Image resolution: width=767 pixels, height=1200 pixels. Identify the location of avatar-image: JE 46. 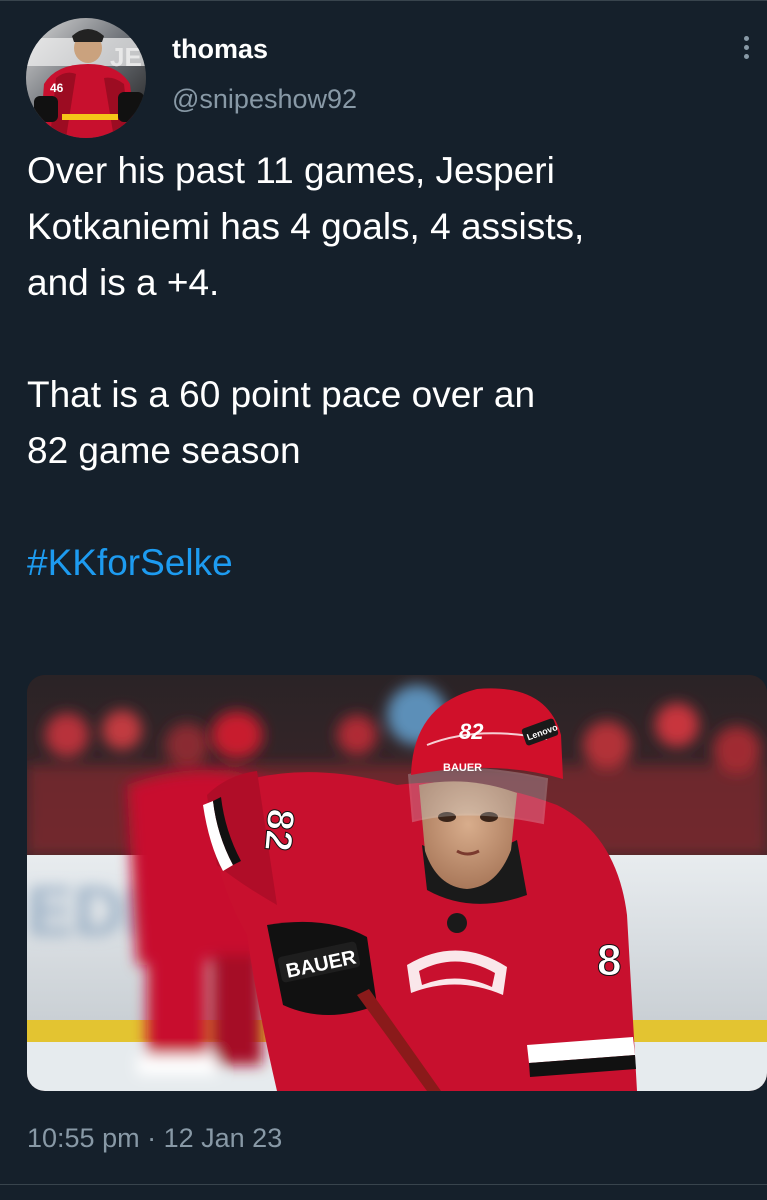
(86, 78).